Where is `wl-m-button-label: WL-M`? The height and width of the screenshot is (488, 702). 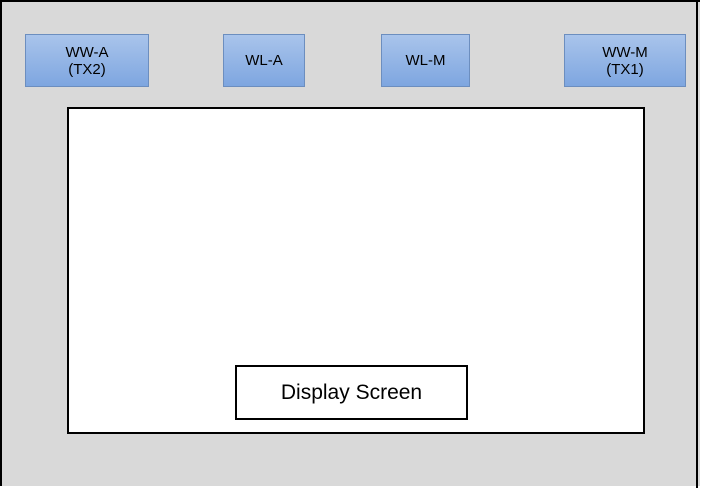 wl-m-button-label: WL-M is located at coordinates (425, 60).